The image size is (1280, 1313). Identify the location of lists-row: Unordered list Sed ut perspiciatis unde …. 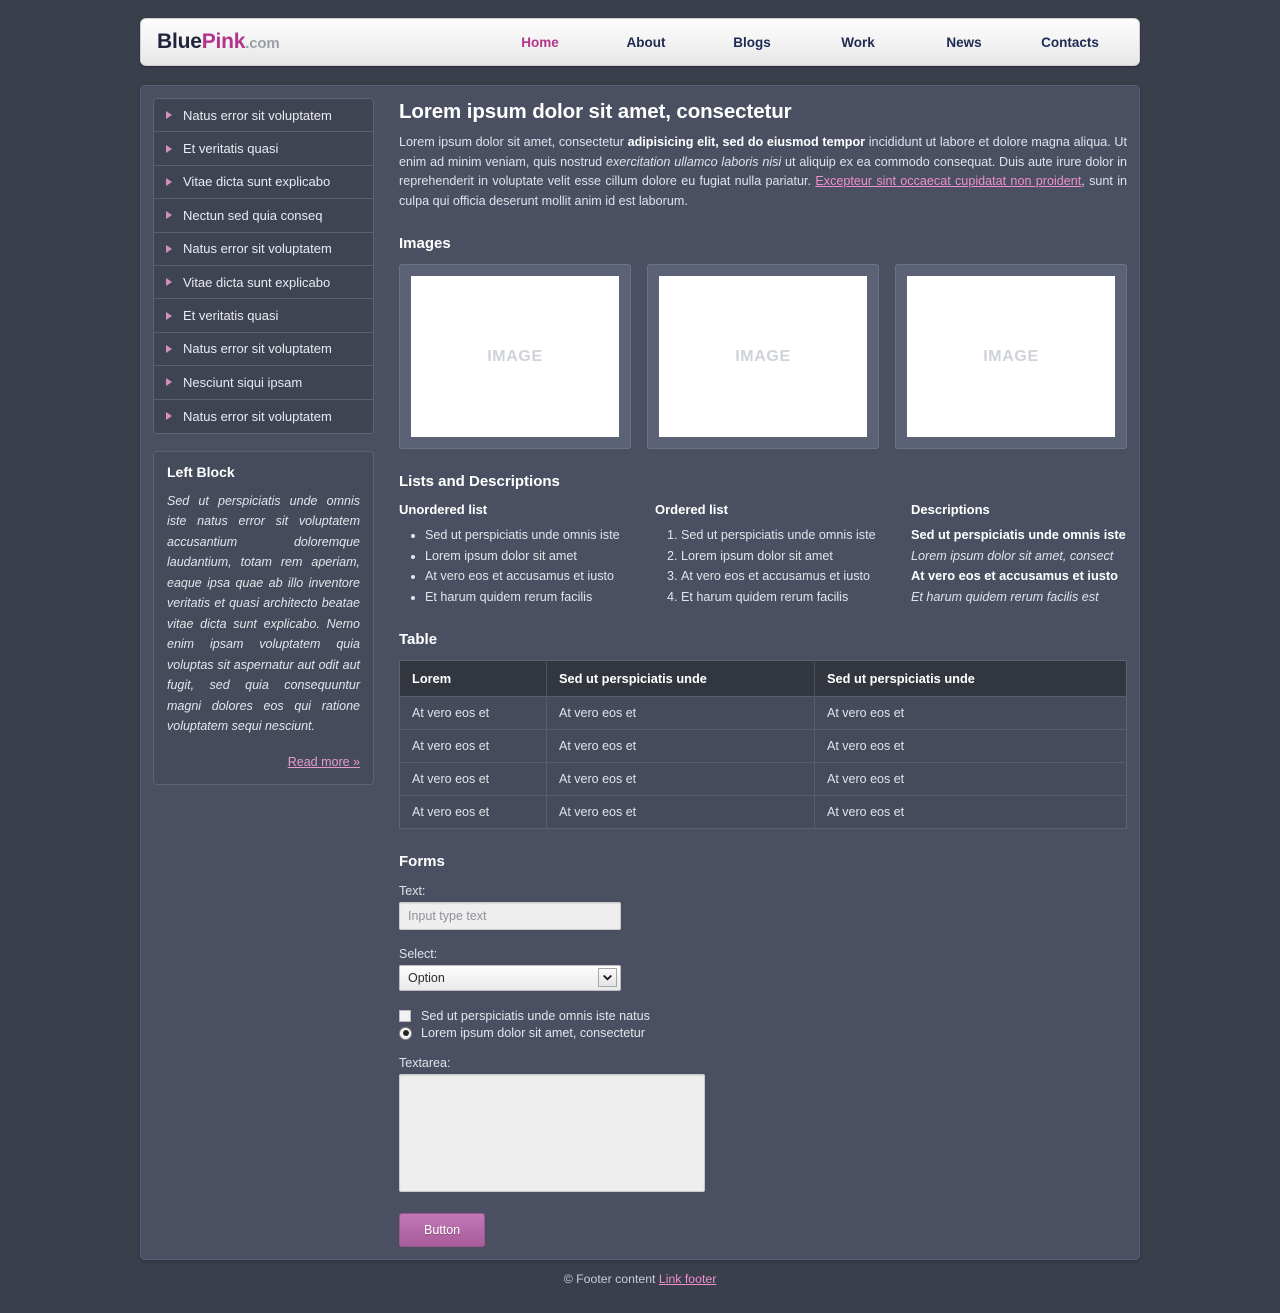
(763, 554).